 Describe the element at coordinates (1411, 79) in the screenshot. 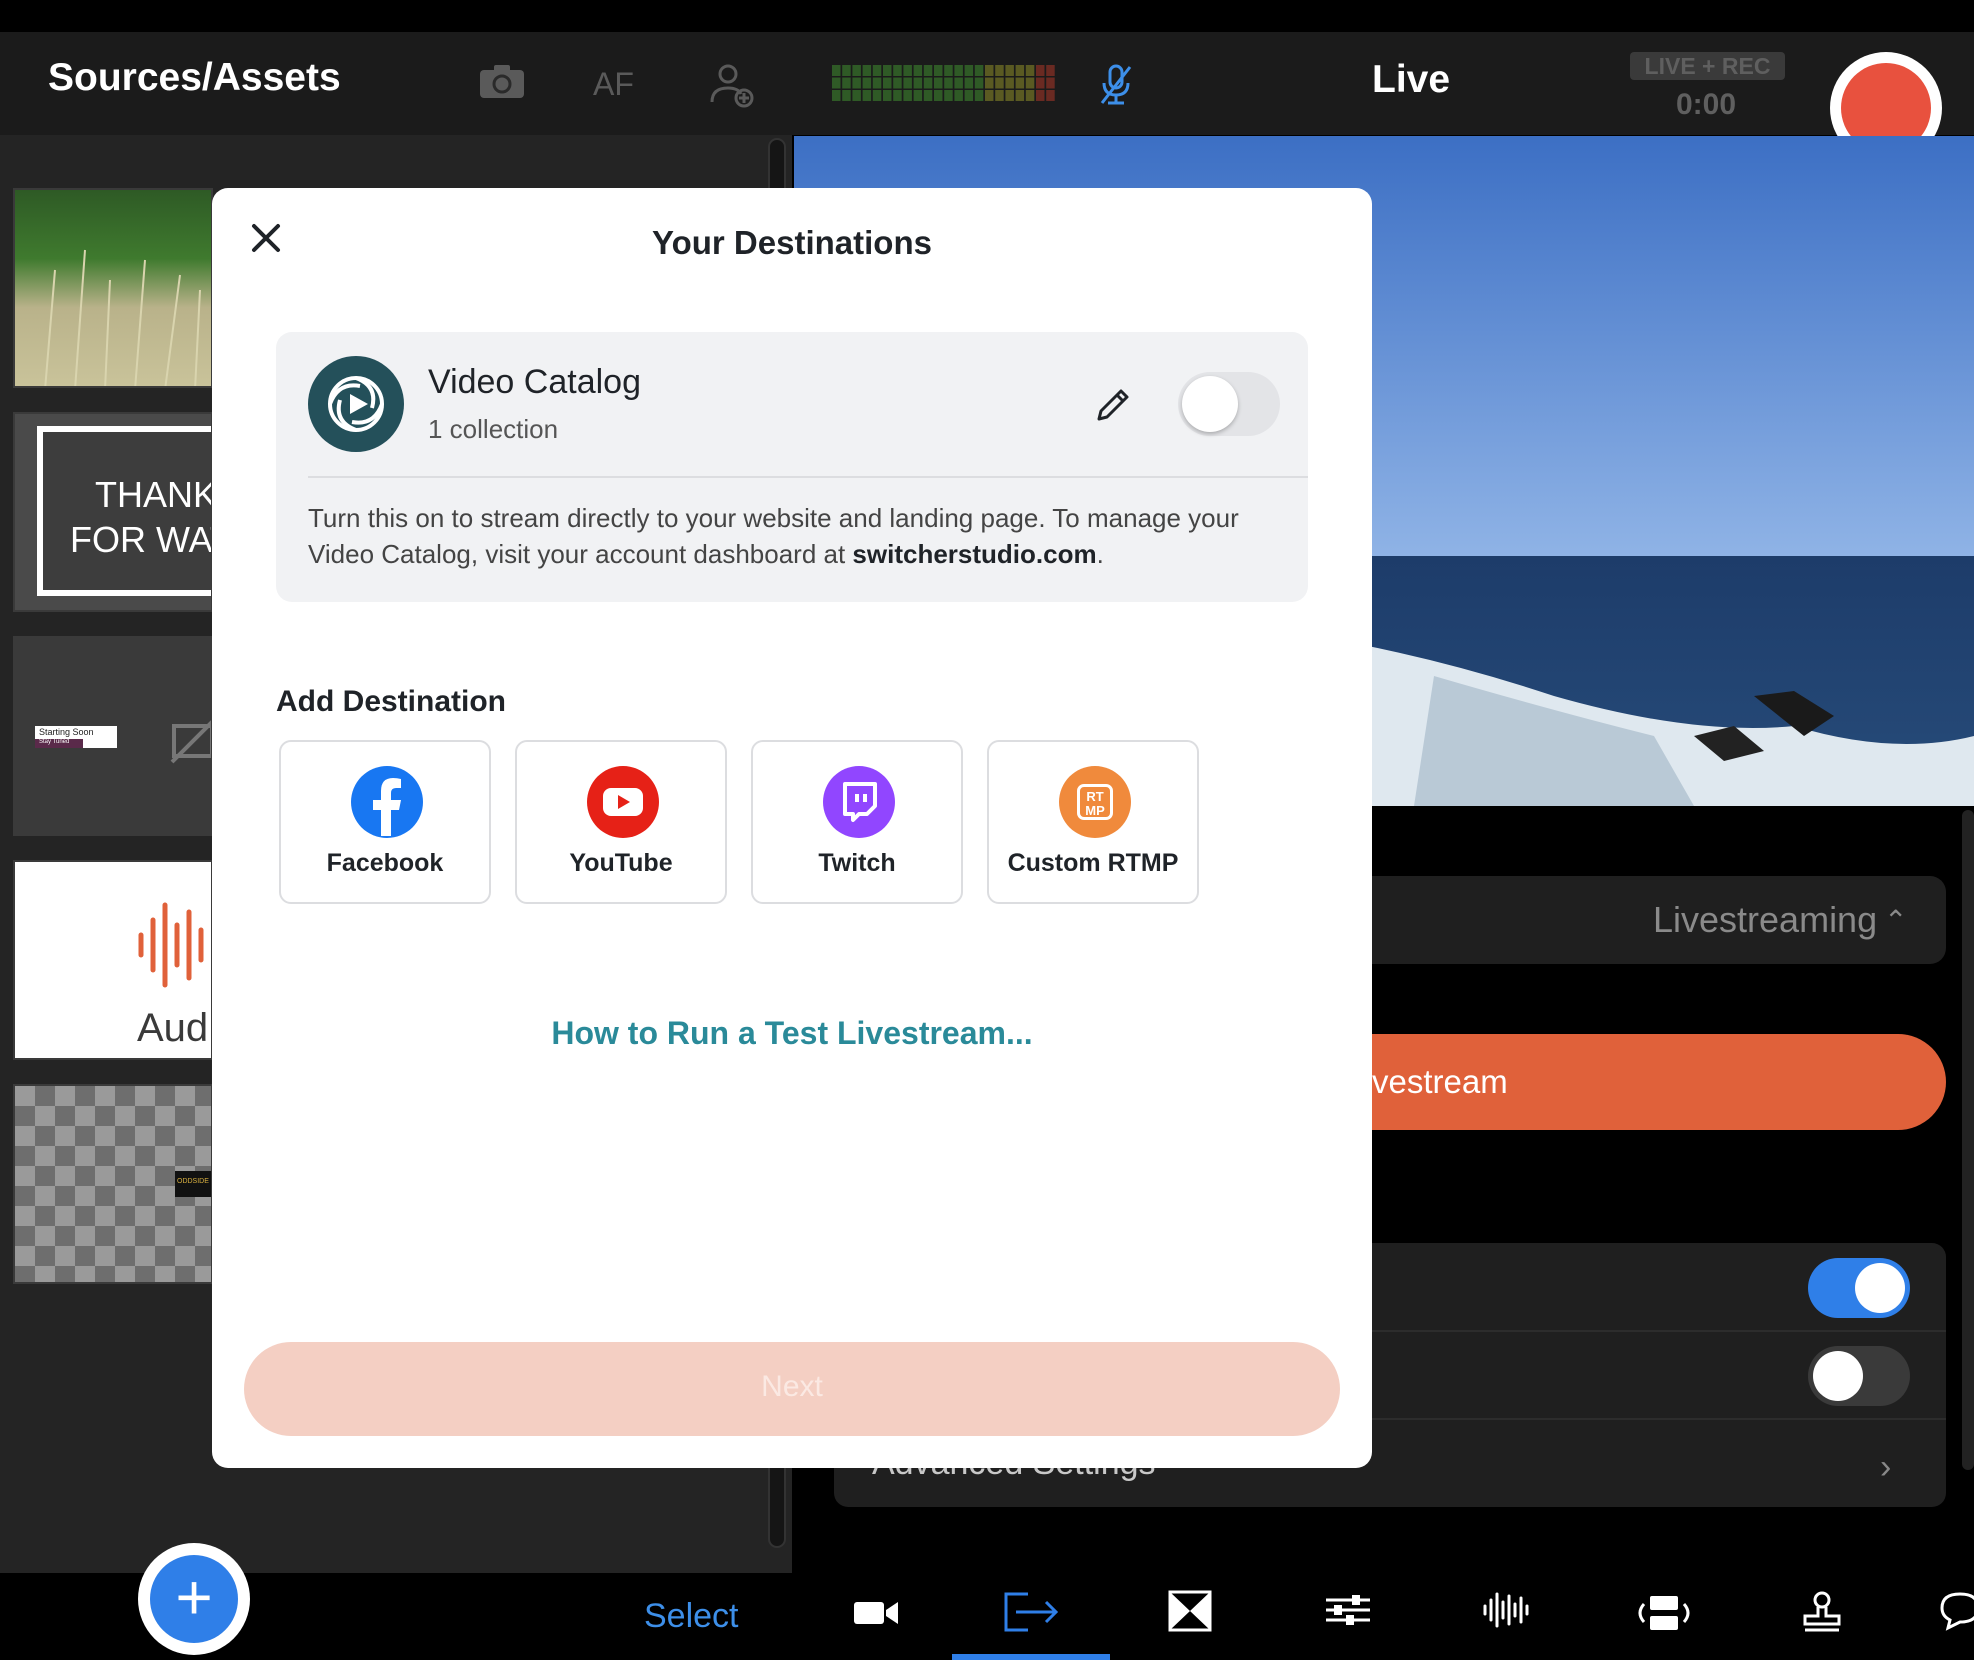

I see `live-title: Live` at that location.